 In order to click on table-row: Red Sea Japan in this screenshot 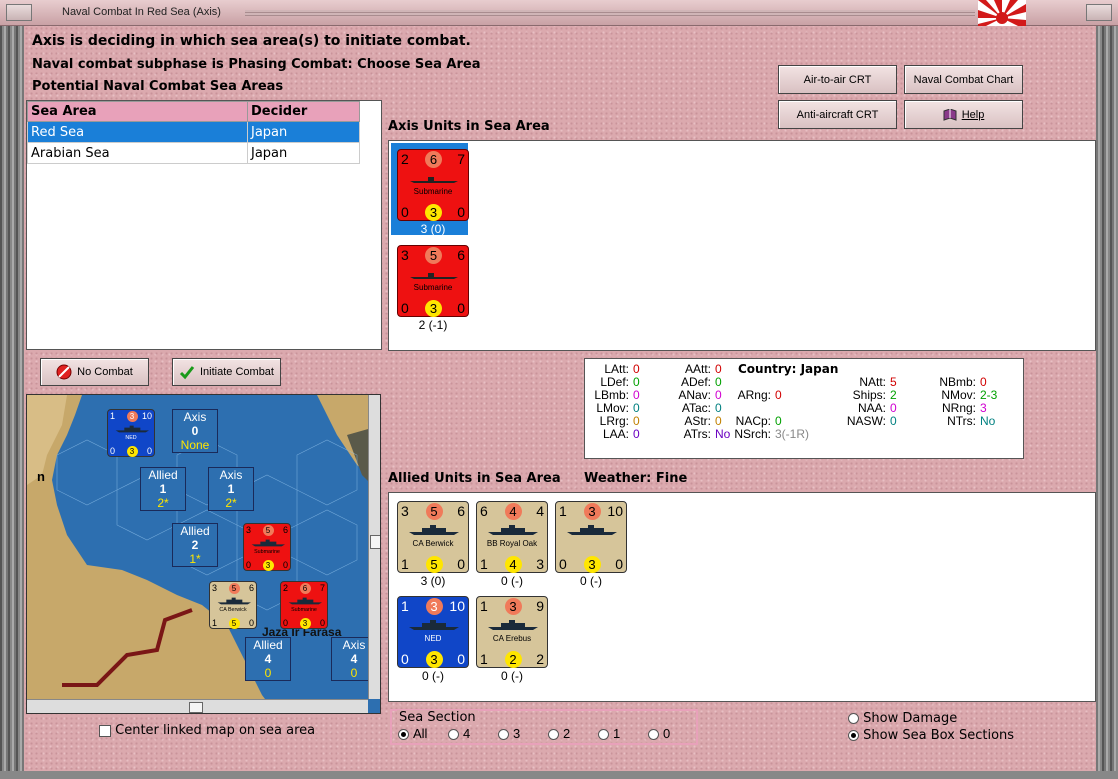, I will do `click(193, 132)`.